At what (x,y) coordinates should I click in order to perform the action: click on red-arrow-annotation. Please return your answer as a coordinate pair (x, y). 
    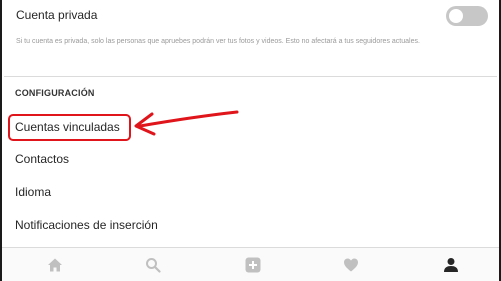
    Looking at the image, I should click on (186, 123).